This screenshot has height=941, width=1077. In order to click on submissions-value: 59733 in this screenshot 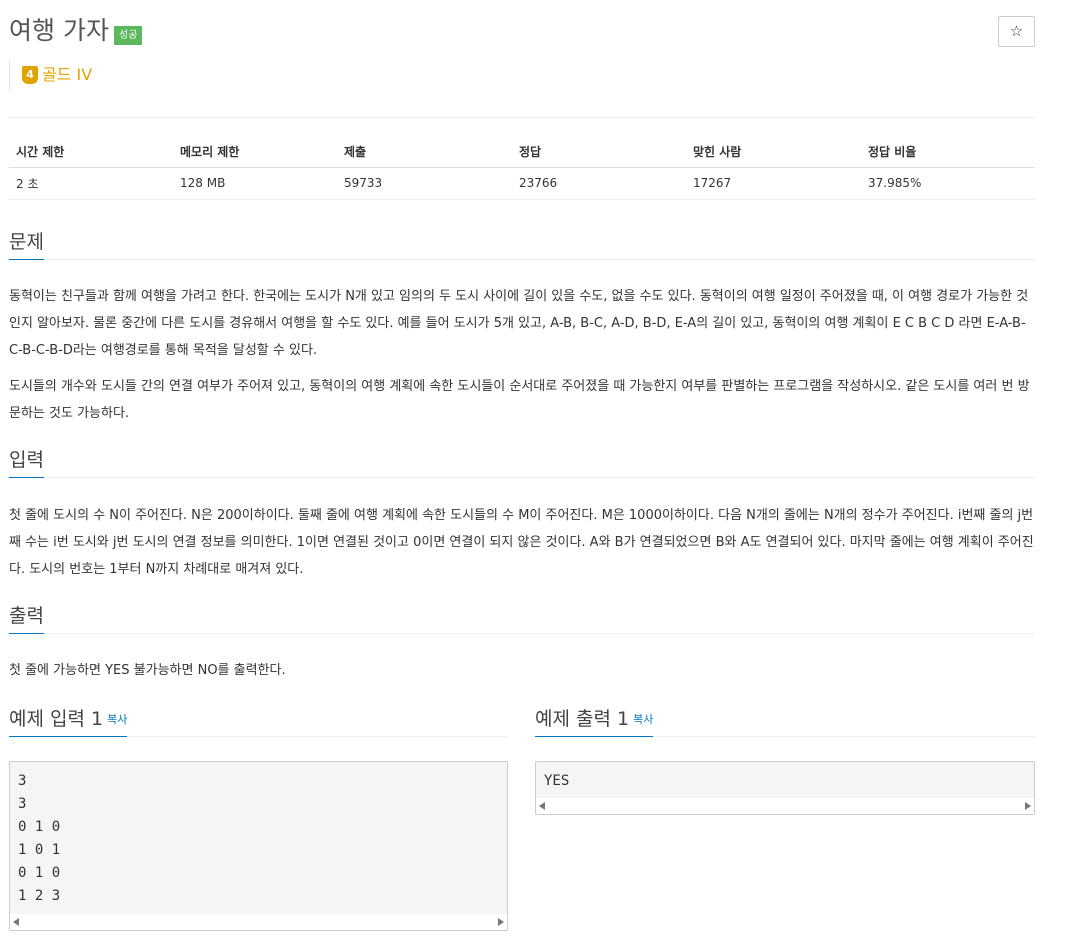, I will do `click(424, 183)`.